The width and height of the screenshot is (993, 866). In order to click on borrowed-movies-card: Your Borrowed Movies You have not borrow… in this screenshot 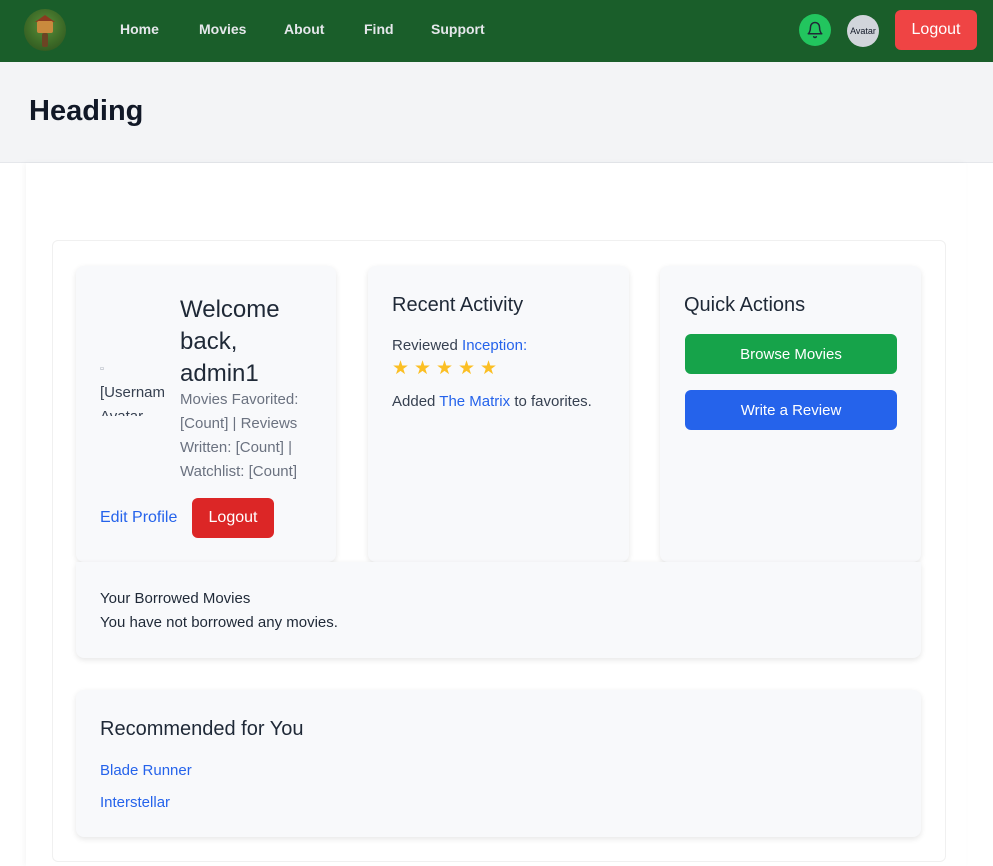, I will do `click(498, 610)`.